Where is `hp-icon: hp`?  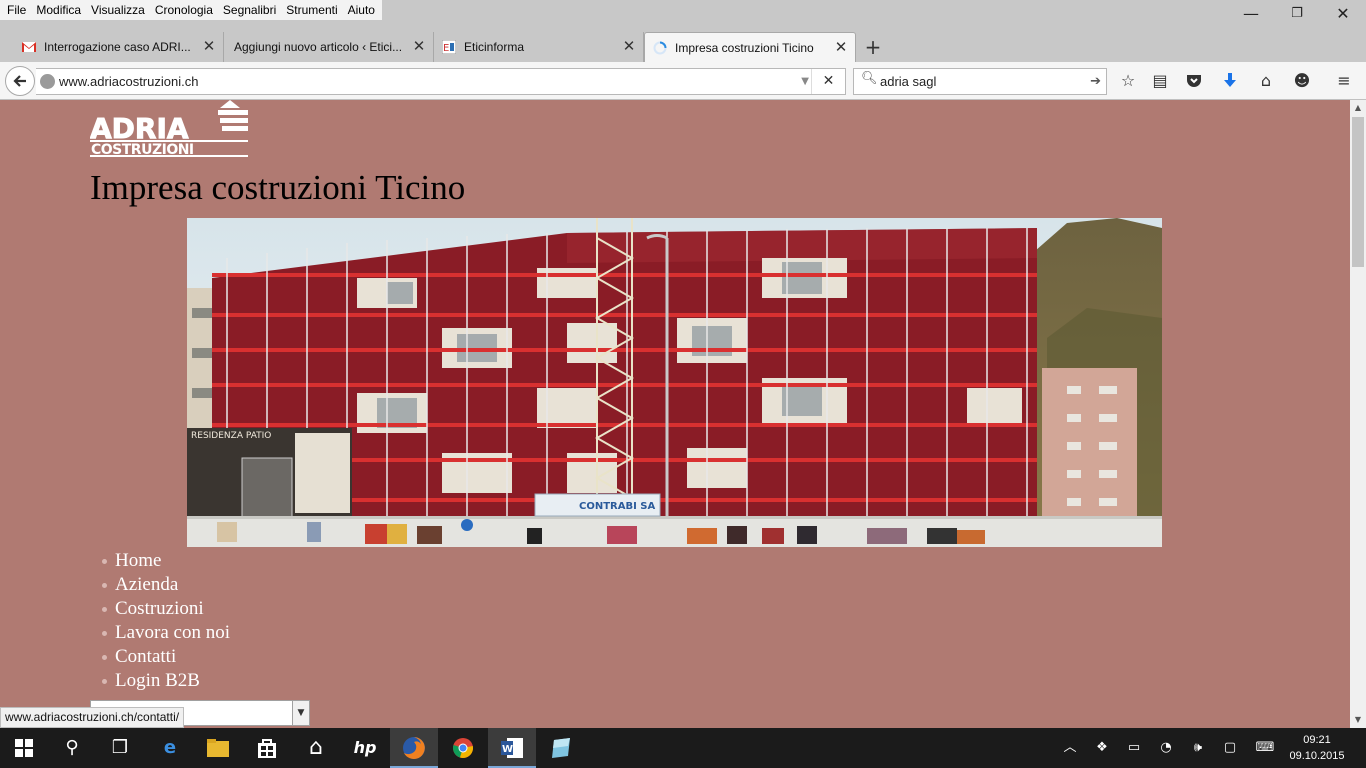 hp-icon: hp is located at coordinates (365, 748).